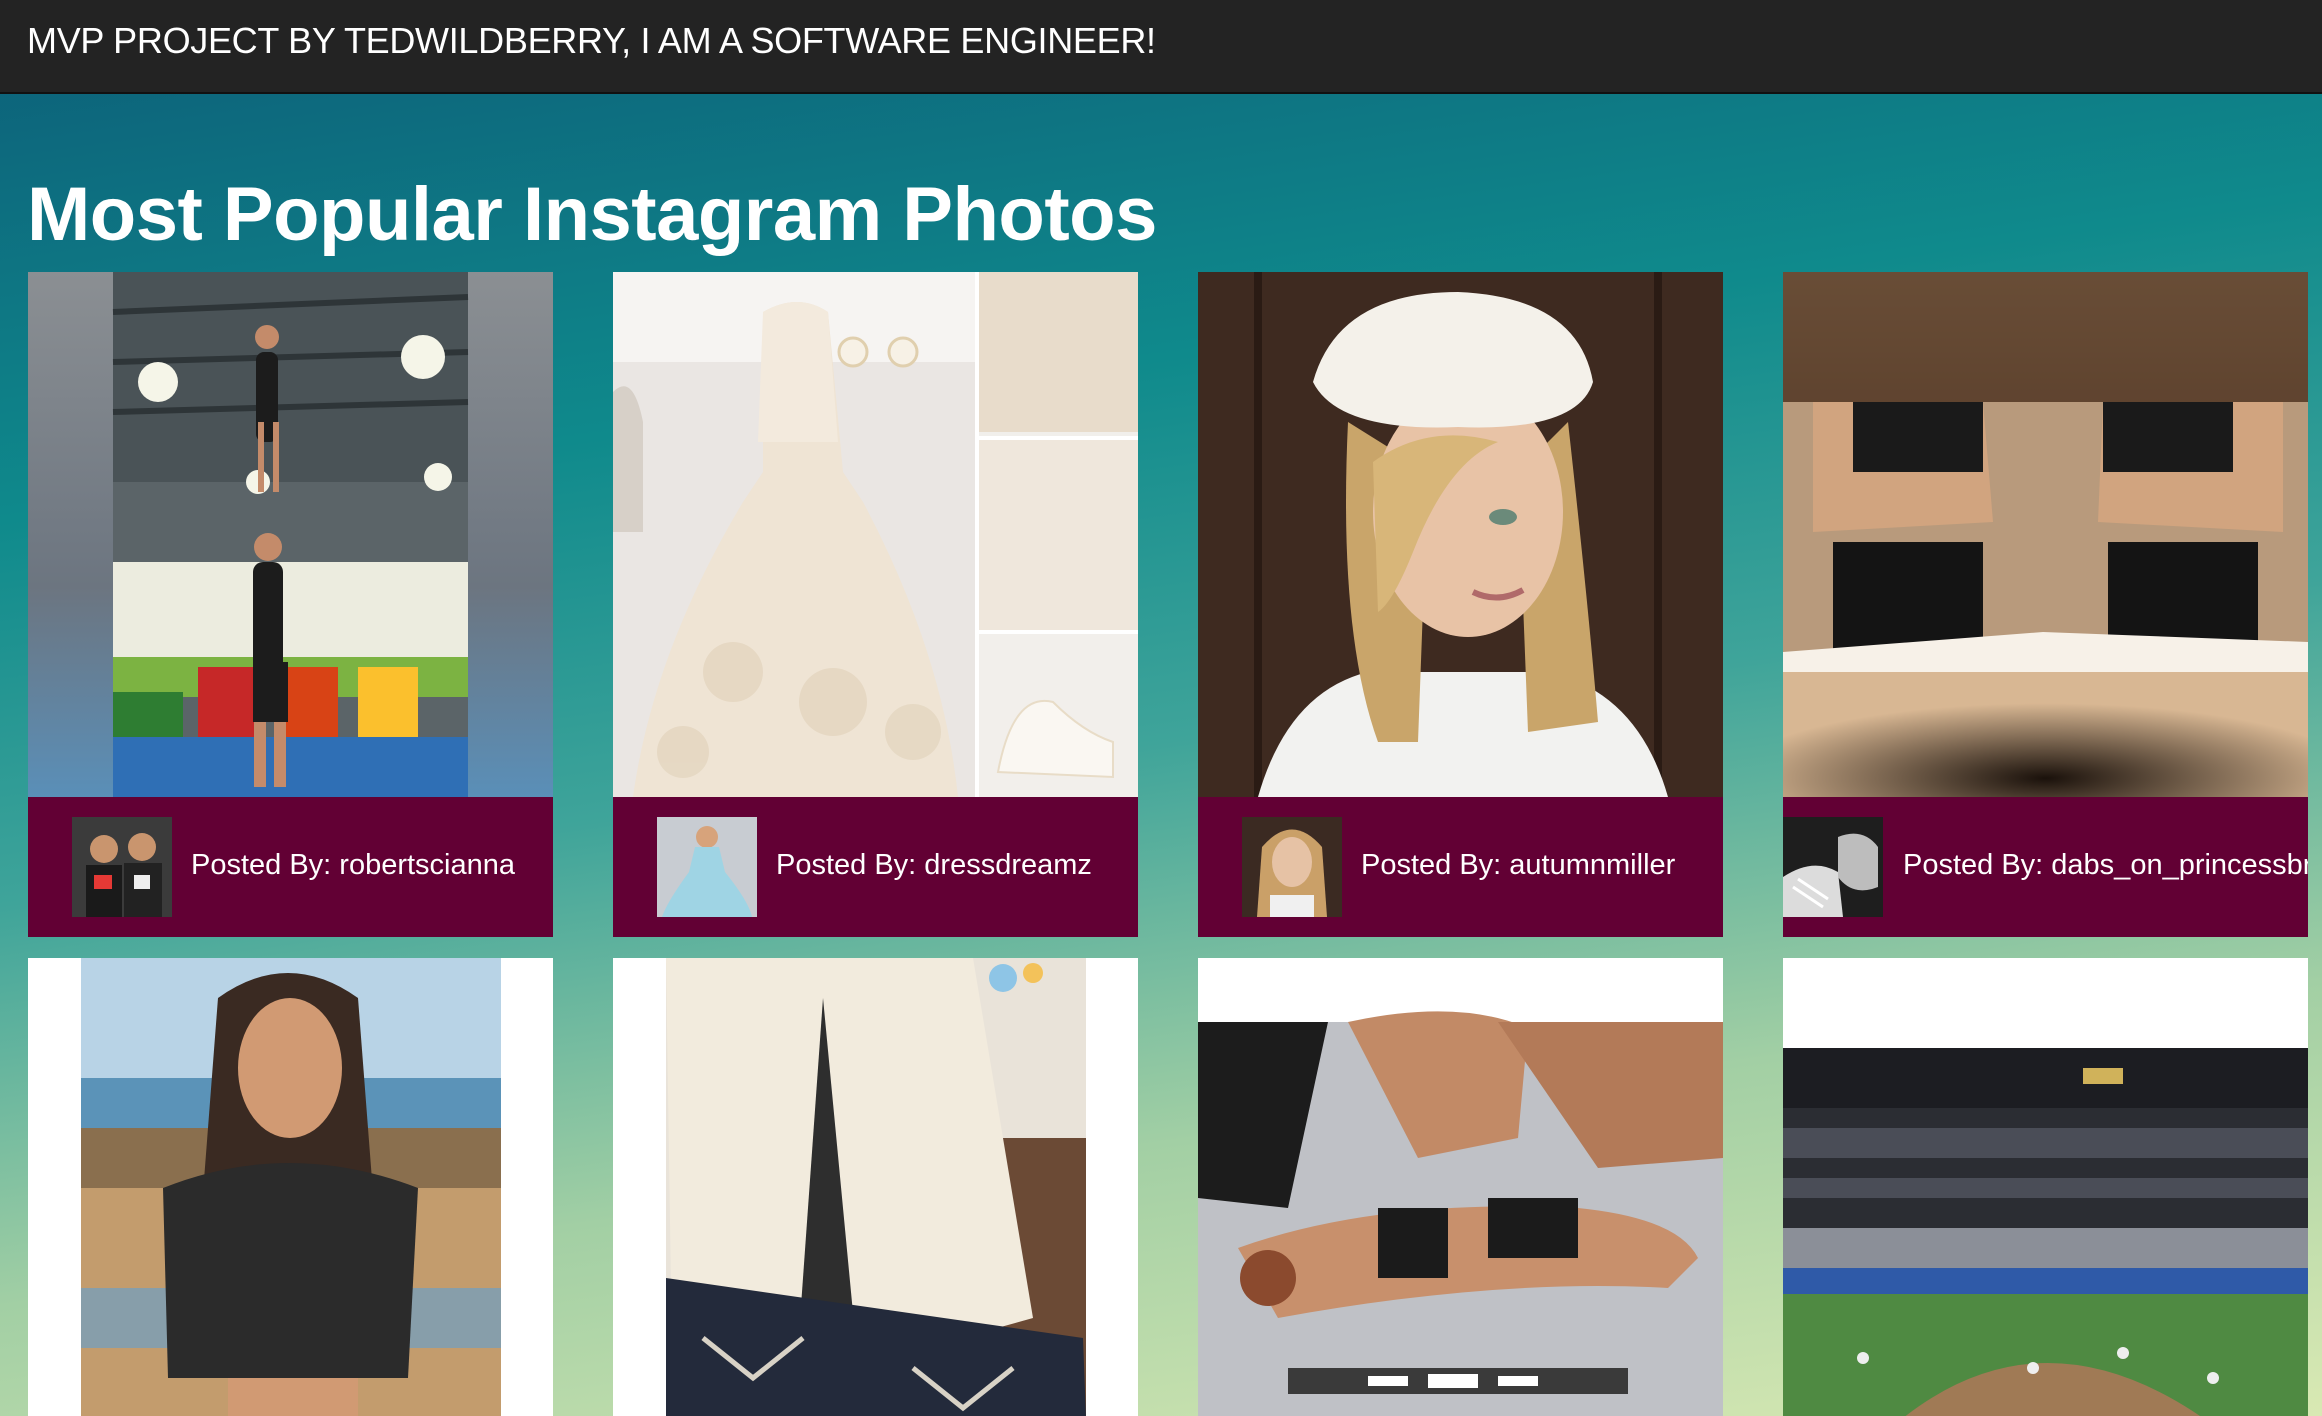  What do you see at coordinates (1518, 865) in the screenshot?
I see `posted-by-label: Posted By: autumnmiller` at bounding box center [1518, 865].